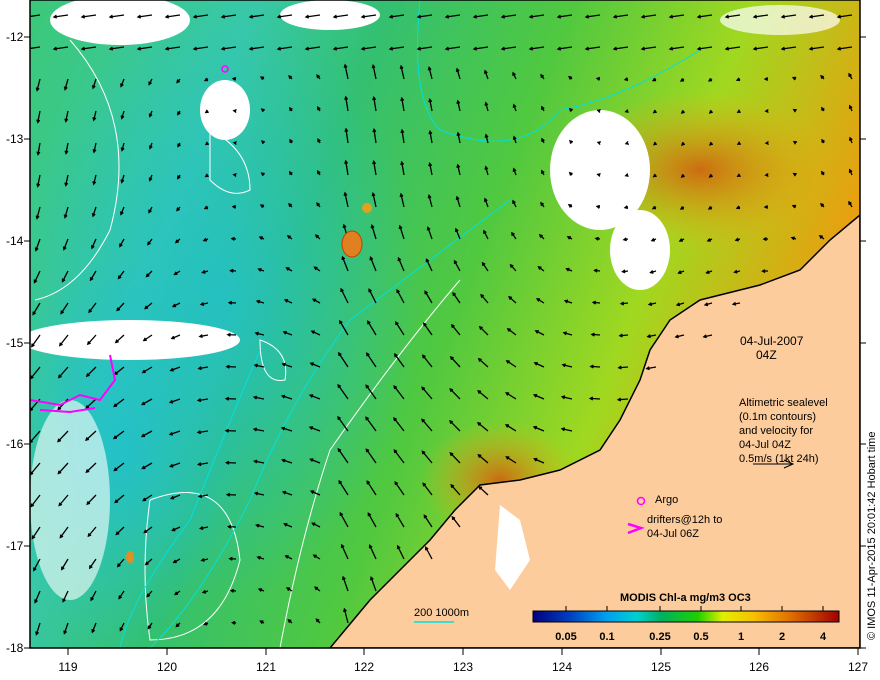  Describe the element at coordinates (667, 500) in the screenshot. I see `argo-label: Argo` at that location.